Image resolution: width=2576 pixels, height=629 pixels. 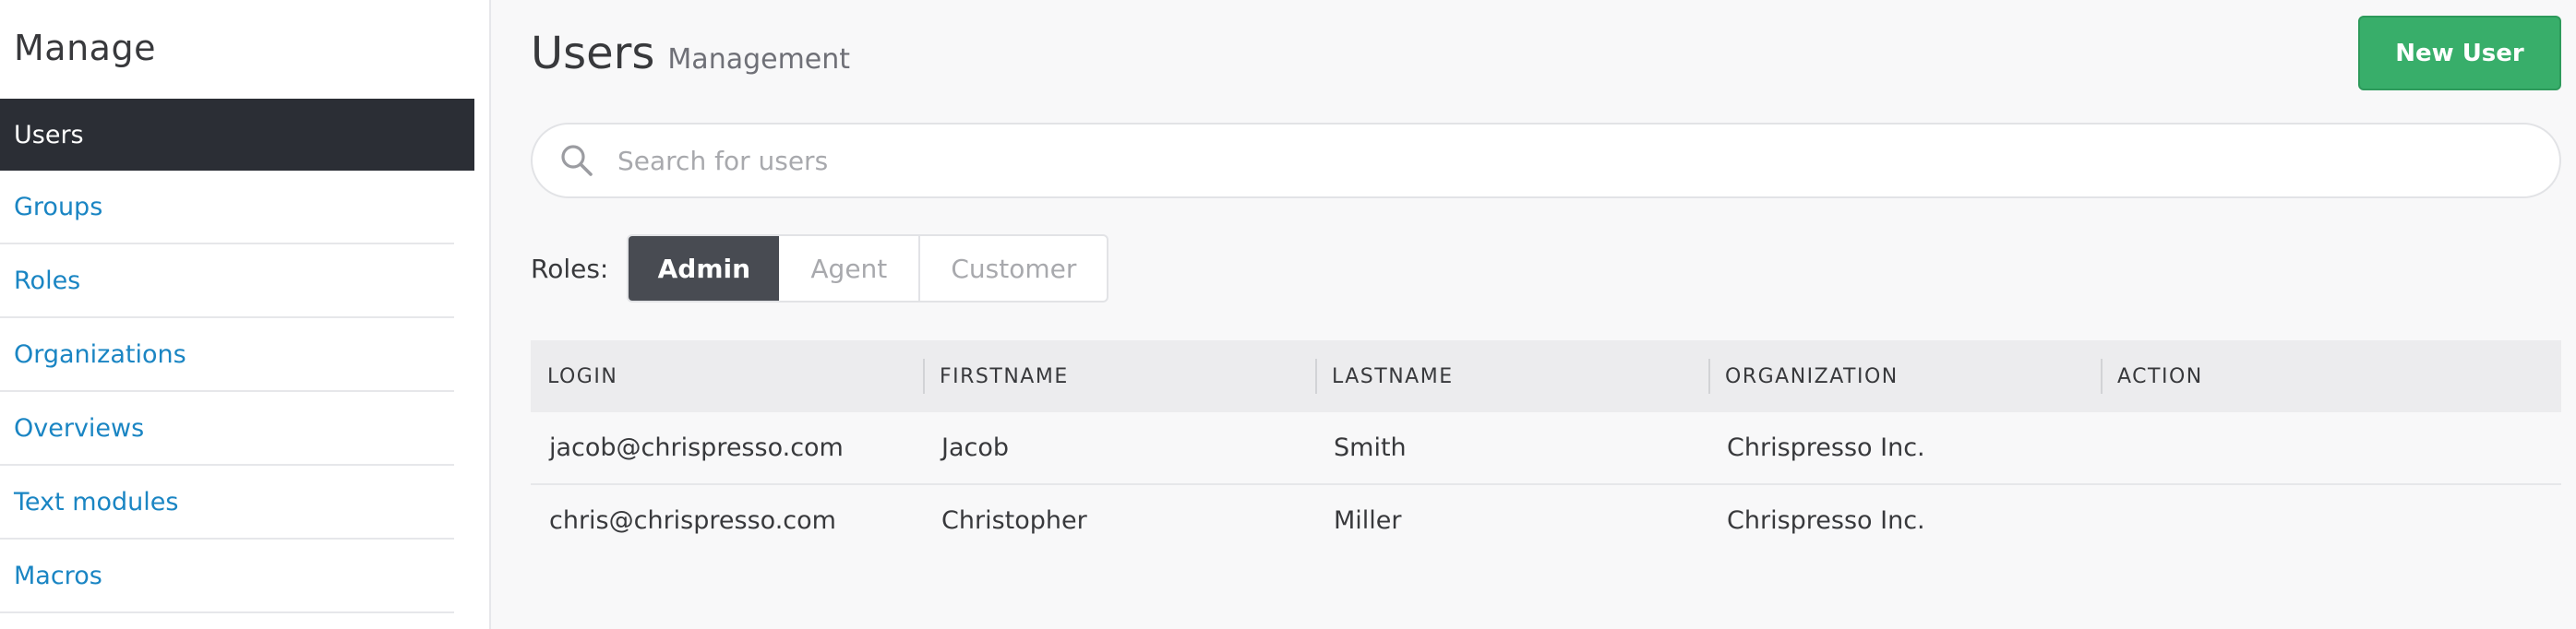 I want to click on search-icon, so click(x=577, y=160).